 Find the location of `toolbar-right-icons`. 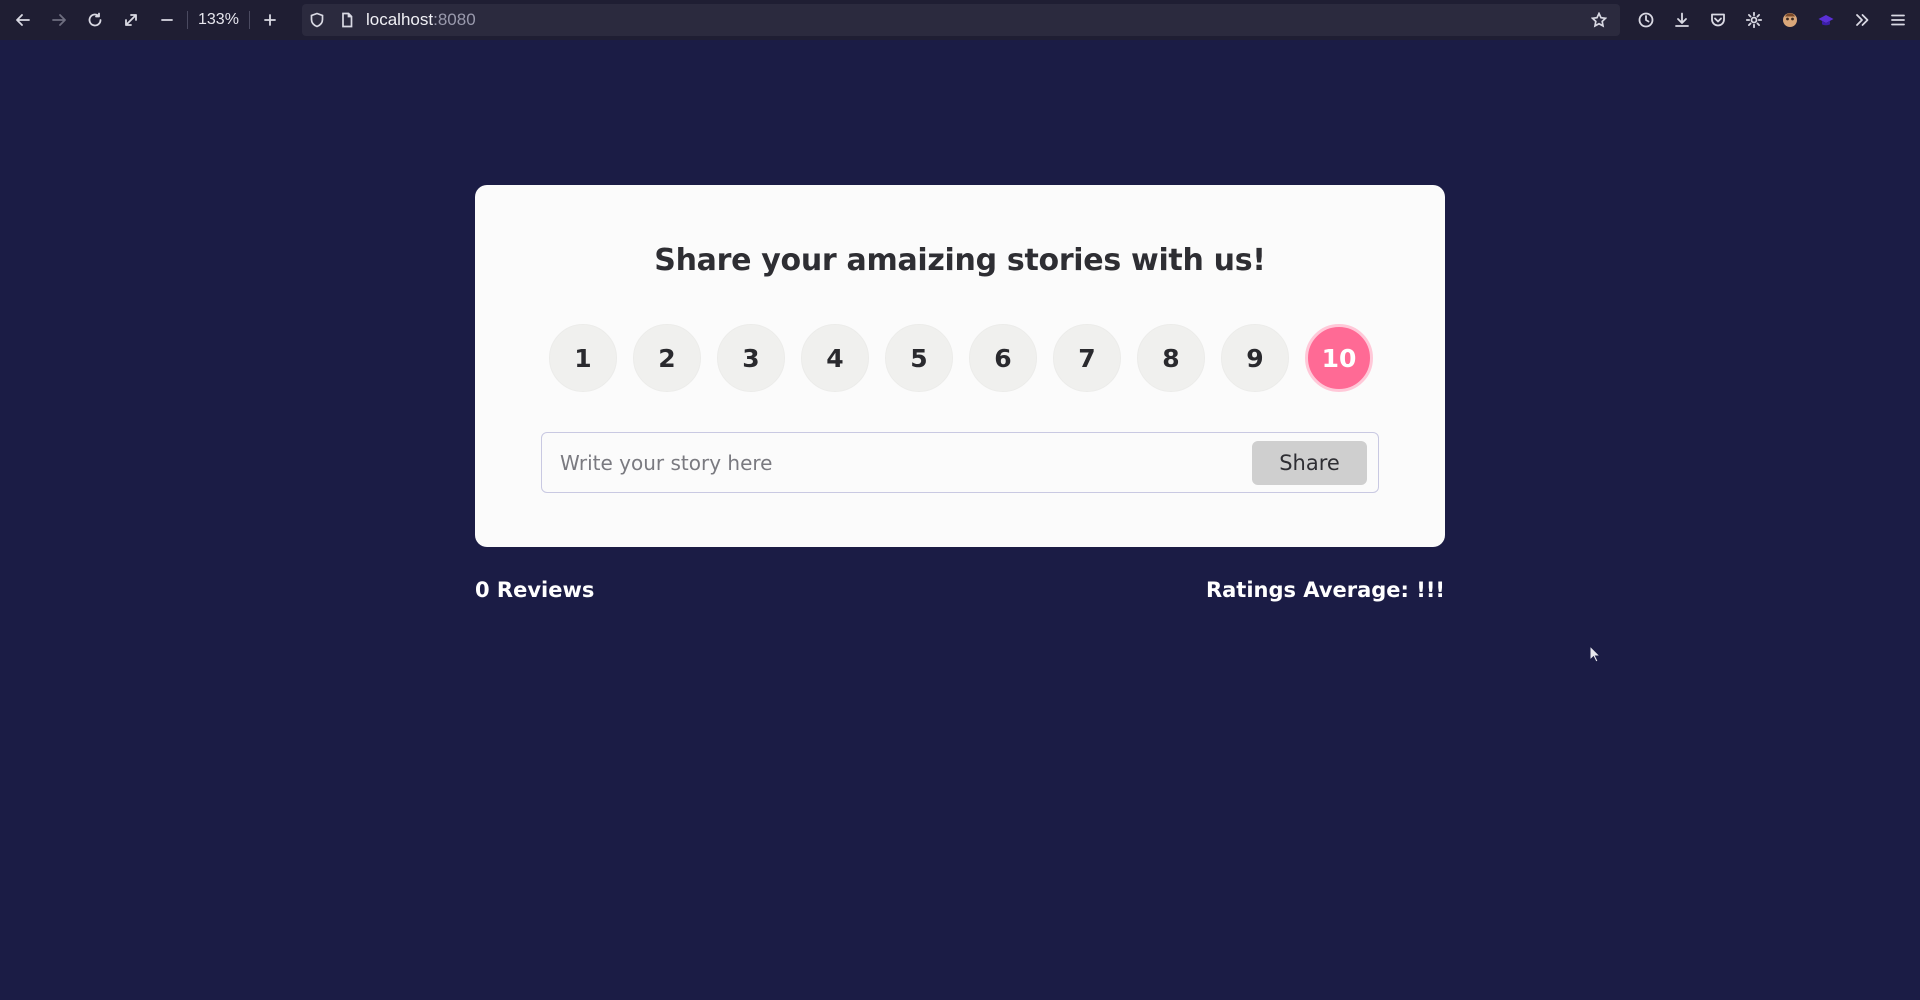

toolbar-right-icons is located at coordinates (1772, 20).